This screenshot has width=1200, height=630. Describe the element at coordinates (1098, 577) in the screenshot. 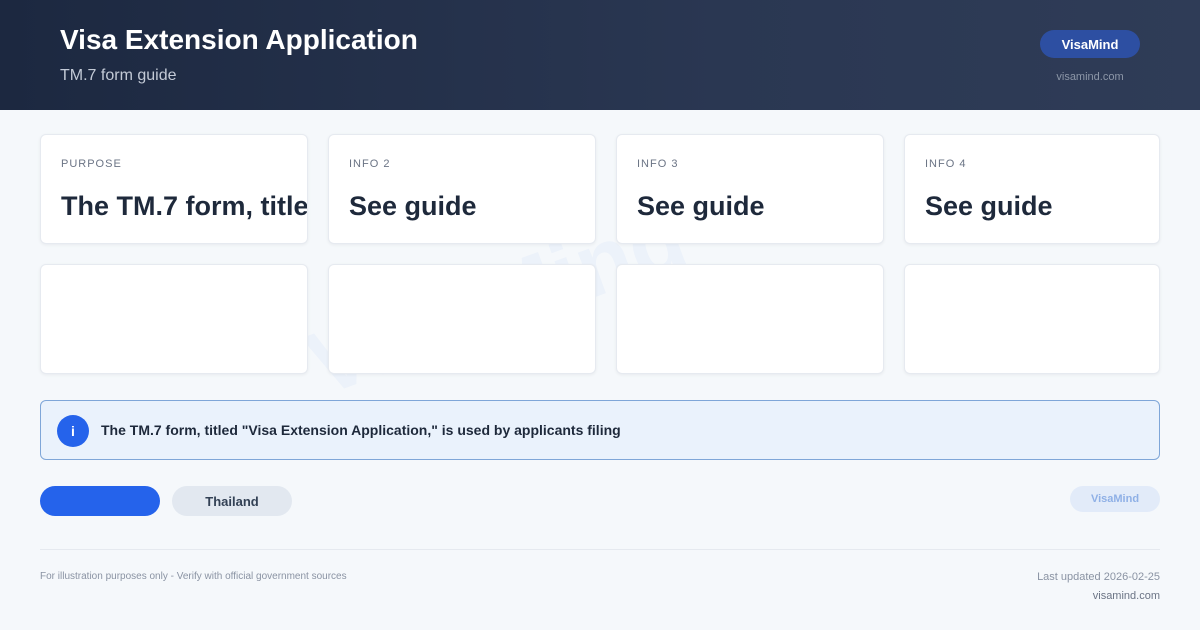

I see `footer-last-updated: Last updated 2026-02-25` at that location.